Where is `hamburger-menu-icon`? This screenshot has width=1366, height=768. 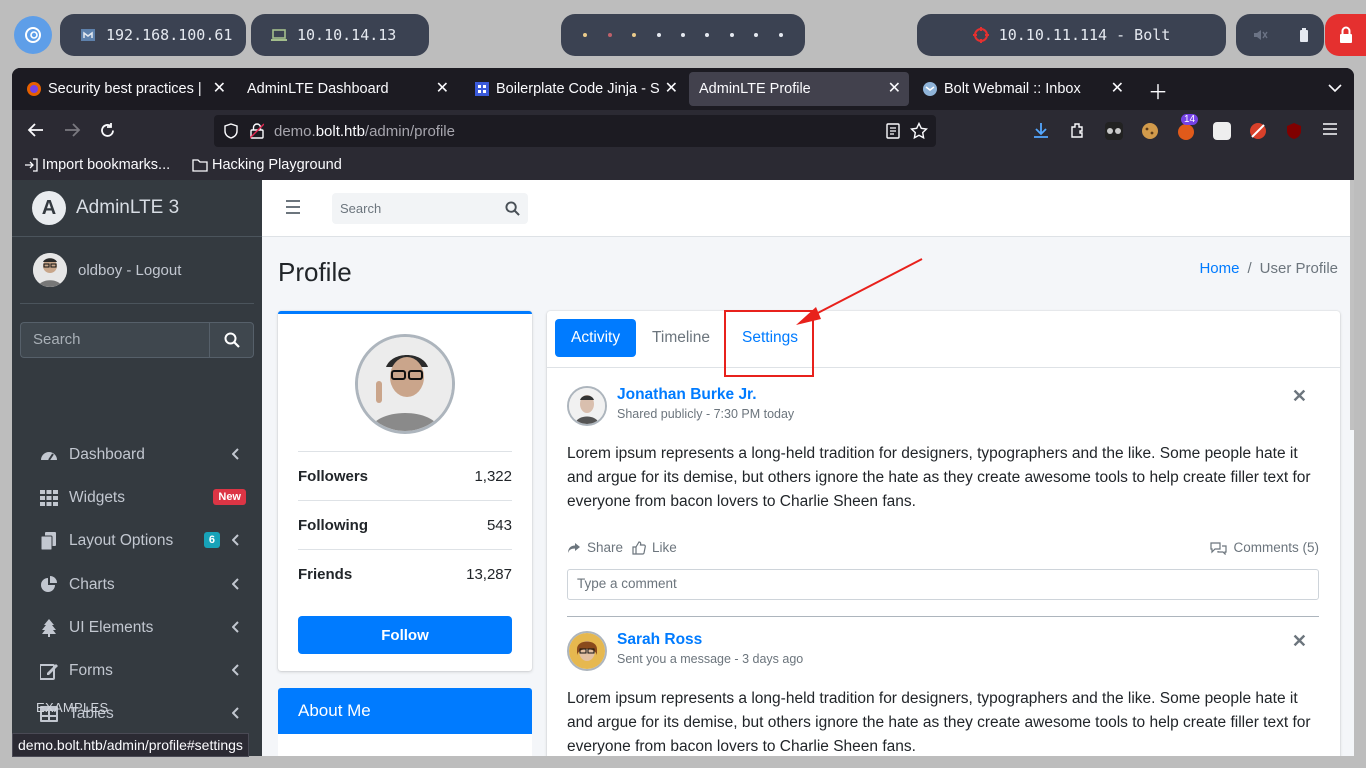
hamburger-menu-icon is located at coordinates (1330, 129).